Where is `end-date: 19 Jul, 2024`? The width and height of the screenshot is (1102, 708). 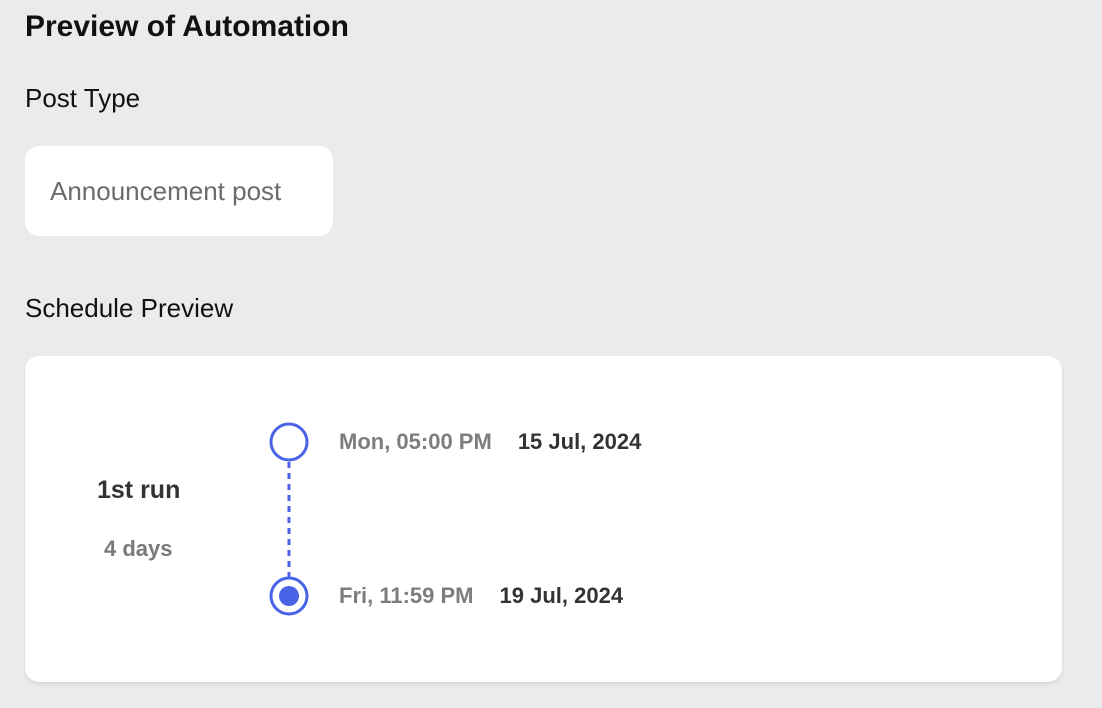 end-date: 19 Jul, 2024 is located at coordinates (561, 595).